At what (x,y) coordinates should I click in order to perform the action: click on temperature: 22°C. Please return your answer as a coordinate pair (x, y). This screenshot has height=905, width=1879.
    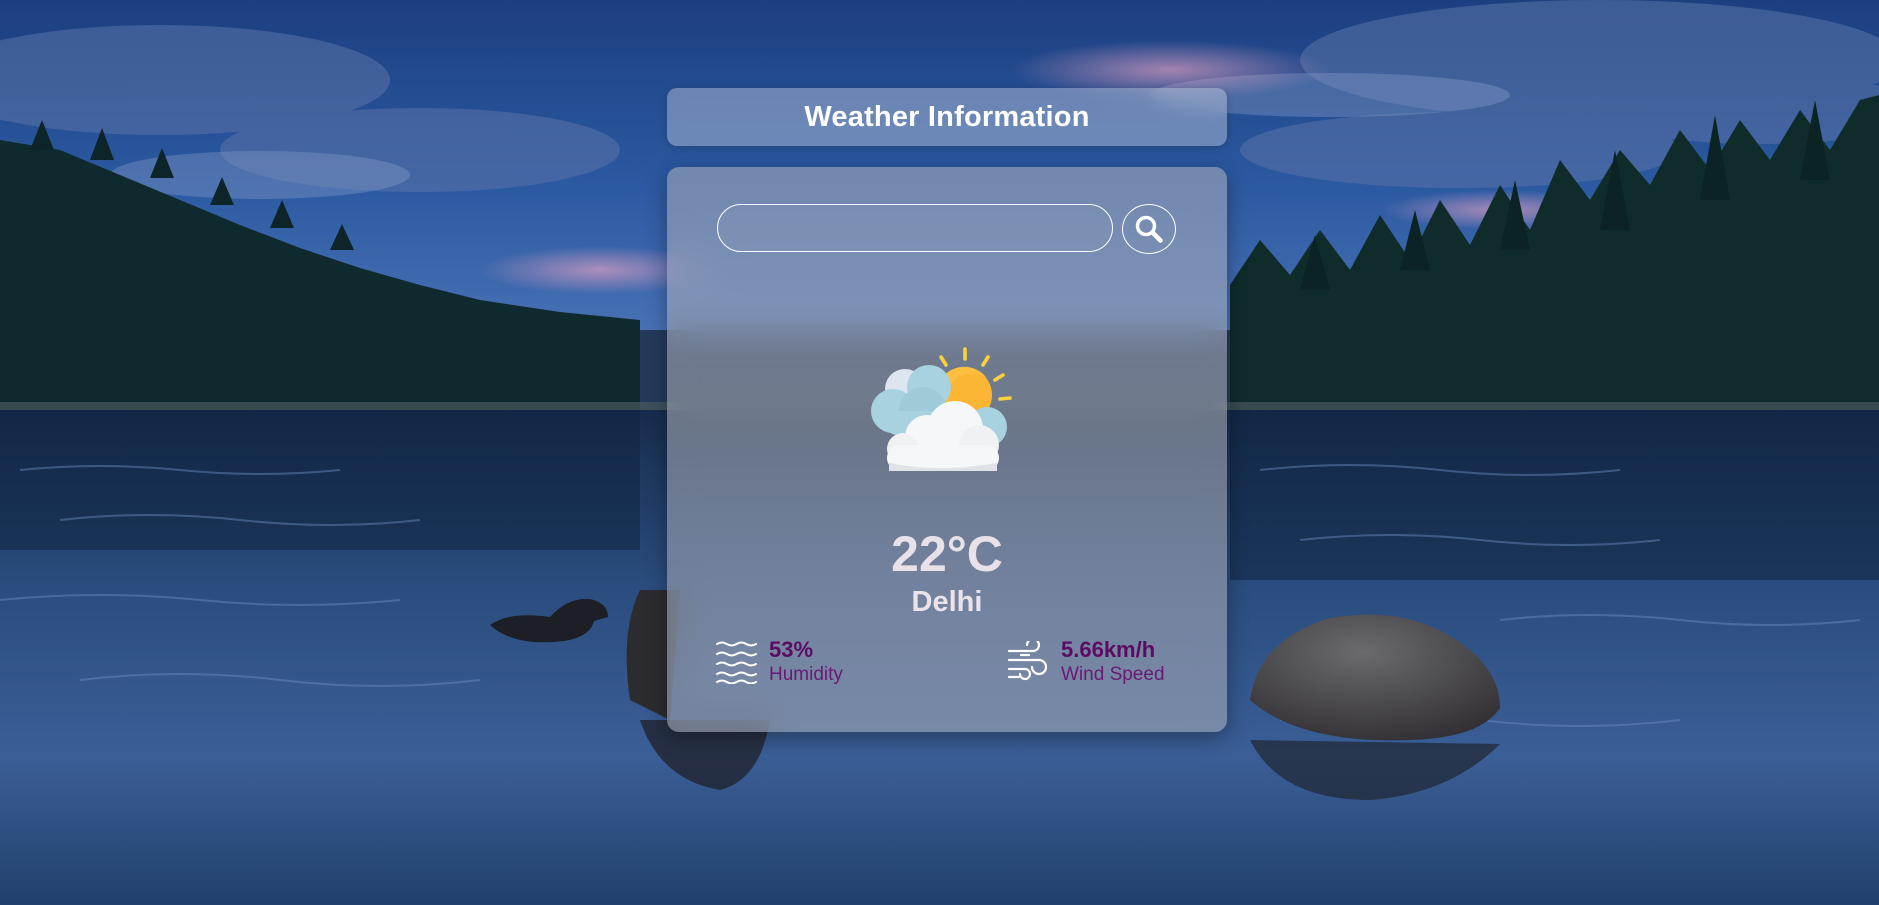
    Looking at the image, I should click on (947, 554).